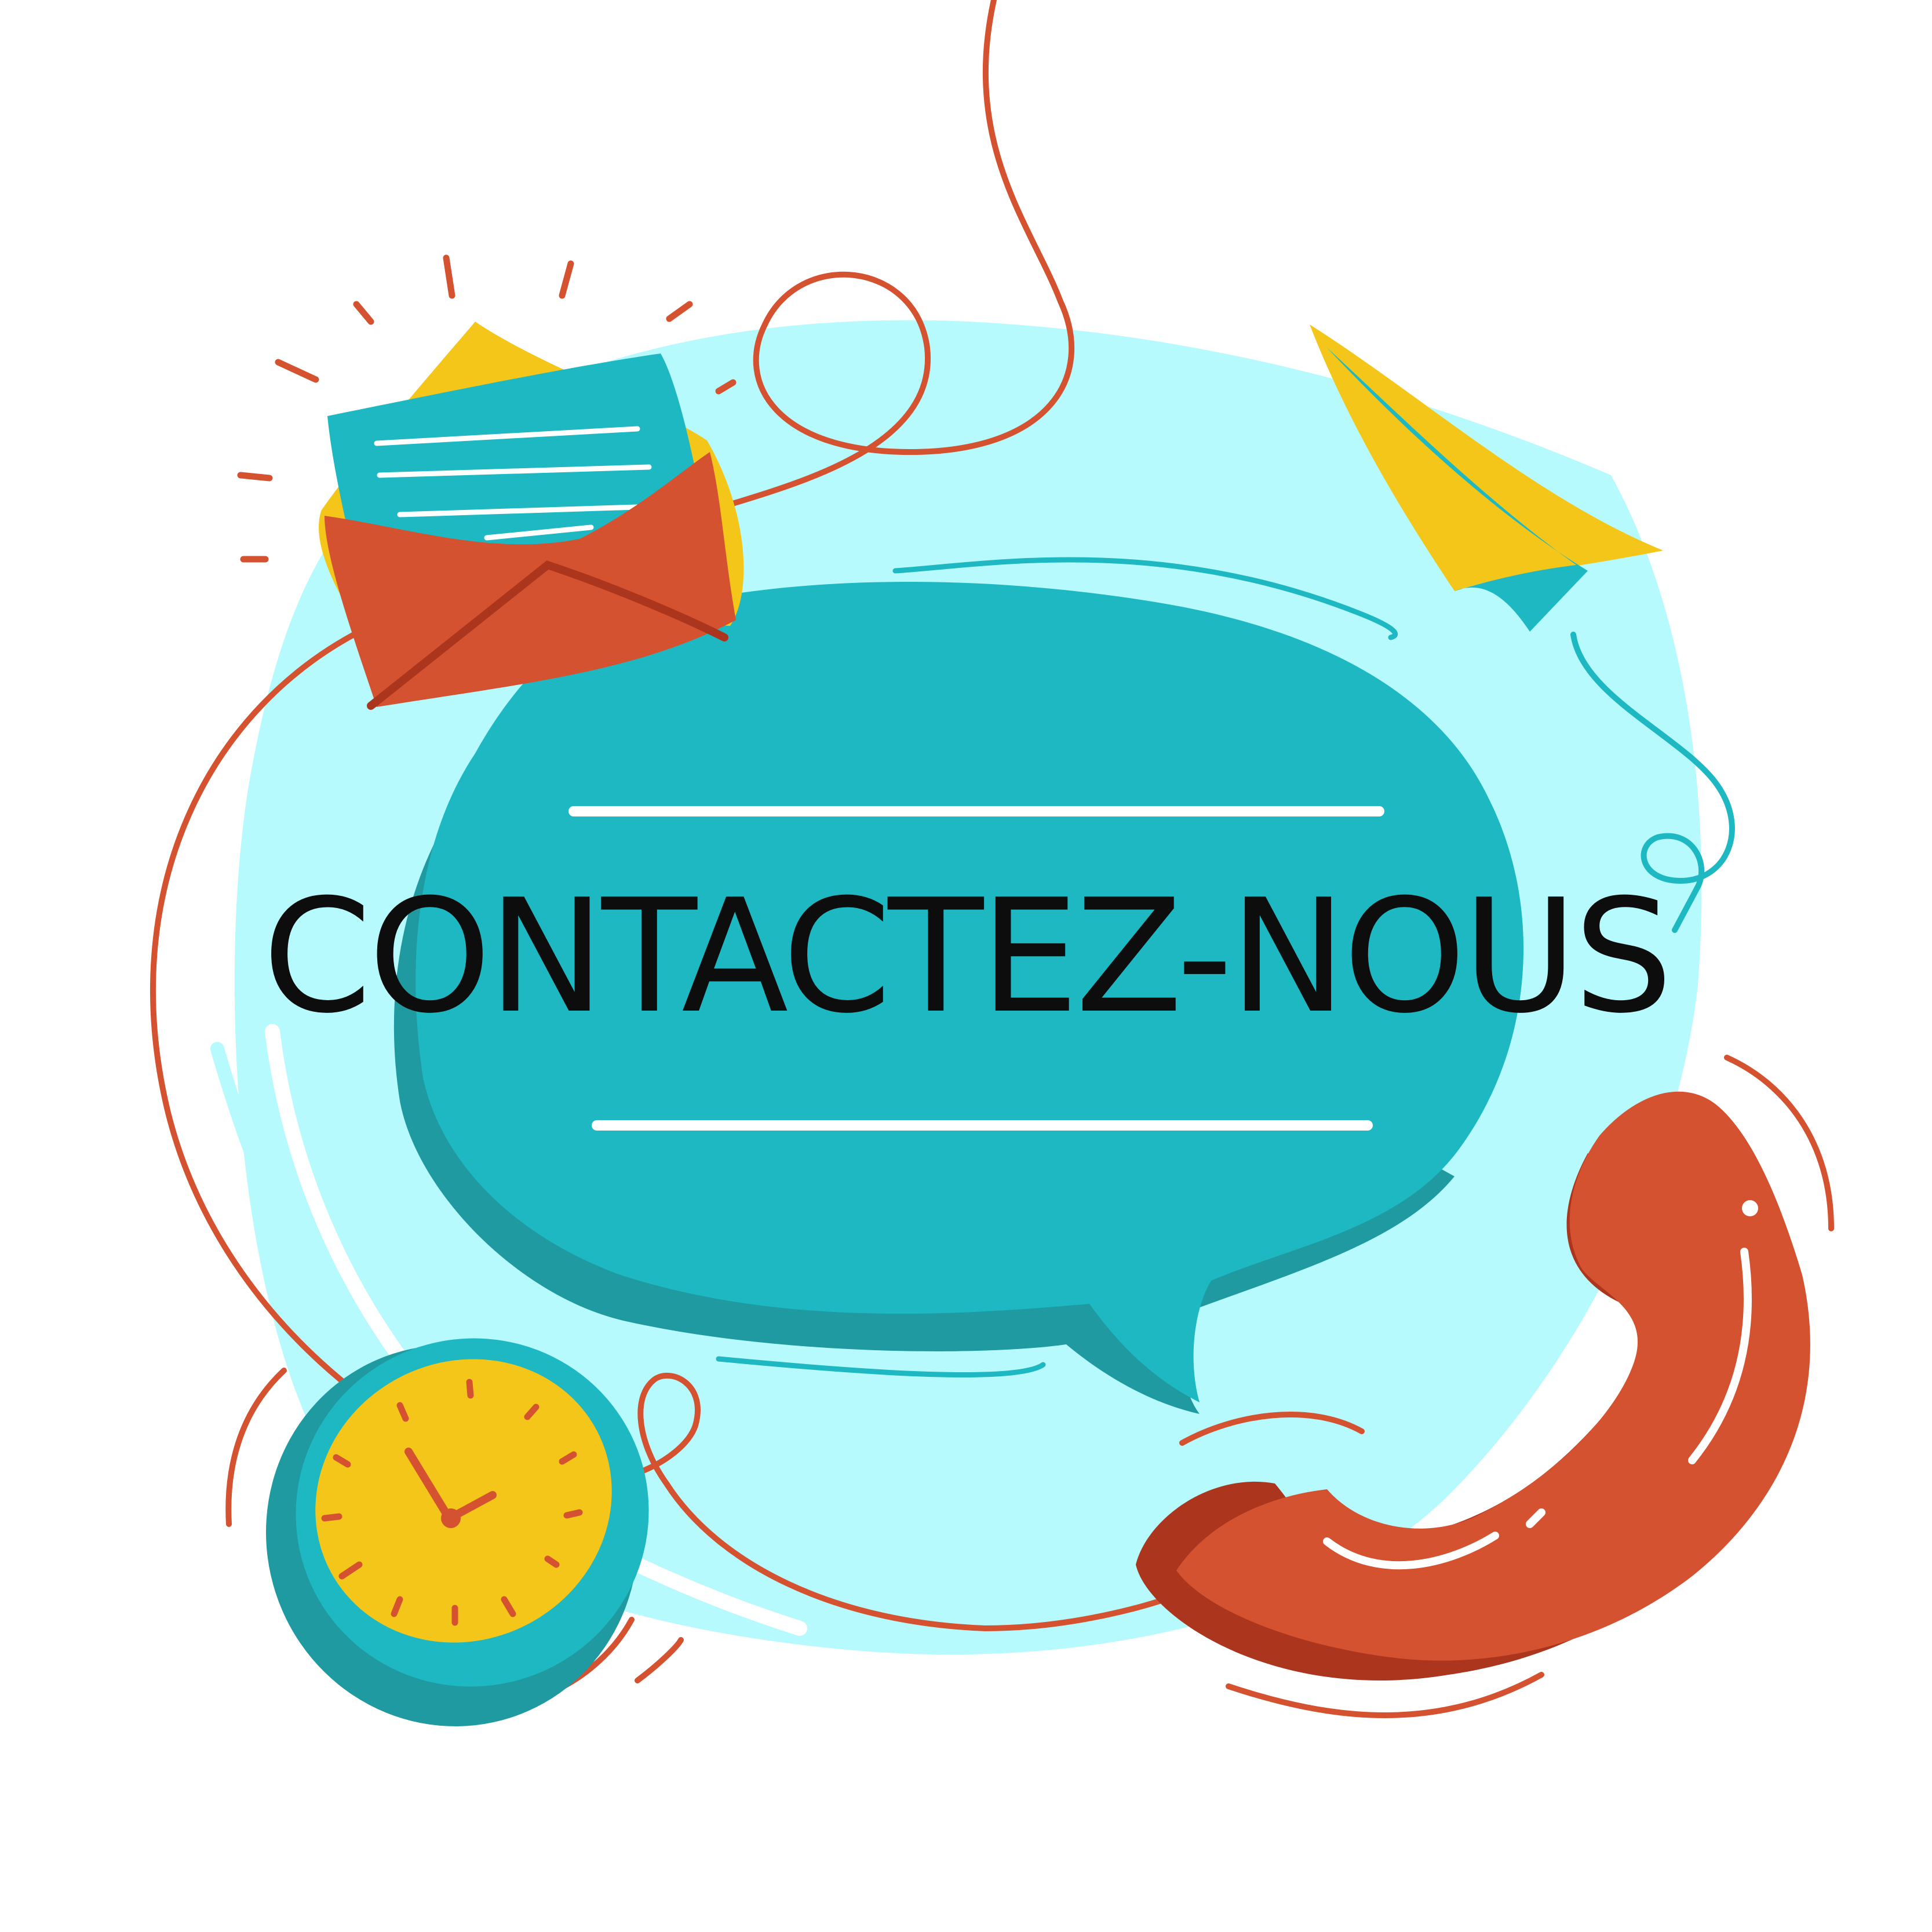 The image size is (1932, 1932). What do you see at coordinates (451, 1518) in the screenshot?
I see `clock-center` at bounding box center [451, 1518].